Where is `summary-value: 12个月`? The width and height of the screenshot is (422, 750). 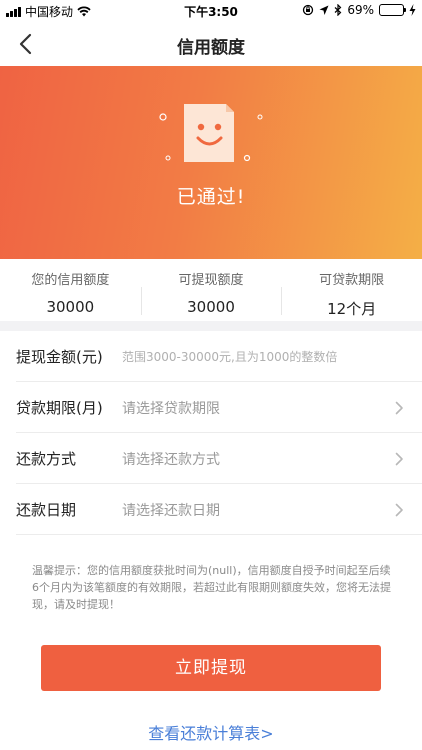 summary-value: 12个月 is located at coordinates (352, 309).